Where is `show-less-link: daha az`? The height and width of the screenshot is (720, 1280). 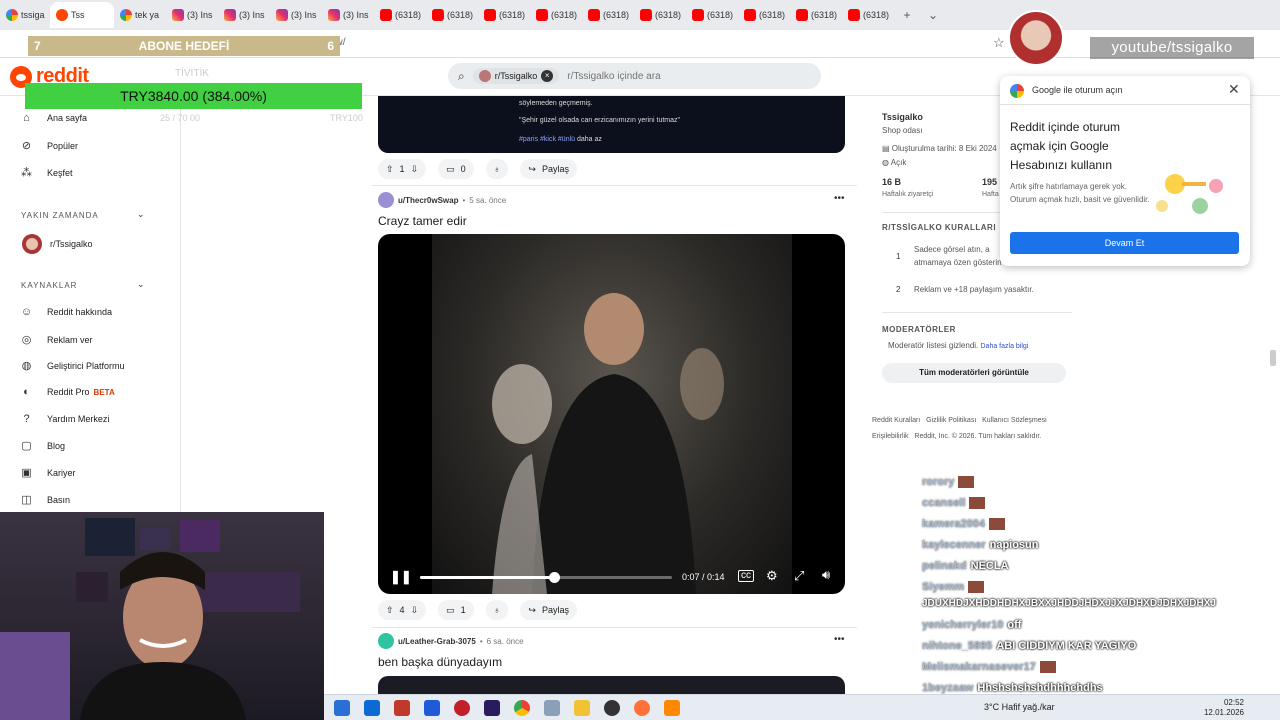
show-less-link: daha az is located at coordinates (589, 139).